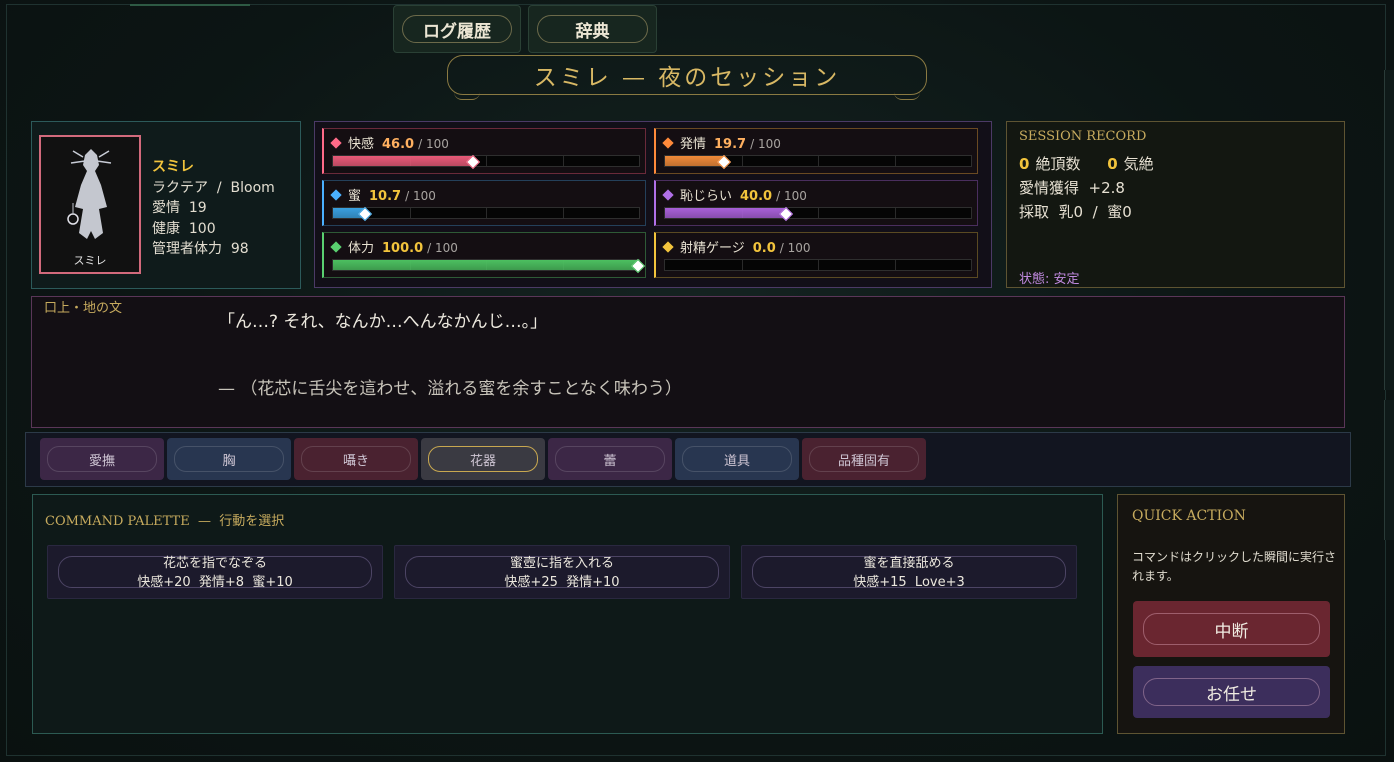 This screenshot has width=1394, height=762. What do you see at coordinates (90, 260) in the screenshot?
I see `portrait-name: スミレ` at bounding box center [90, 260].